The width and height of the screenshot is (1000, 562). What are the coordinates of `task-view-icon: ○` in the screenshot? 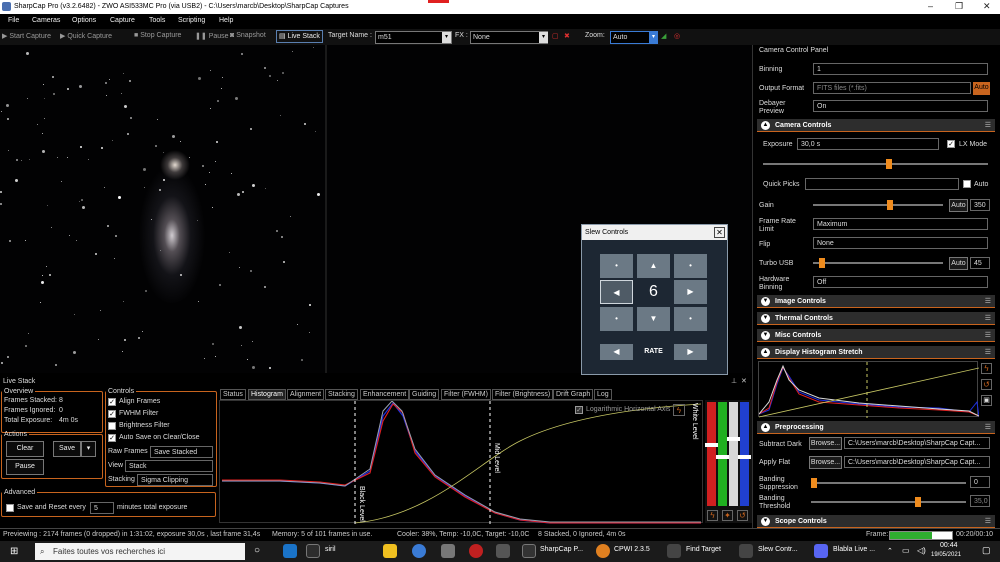 It's located at (257, 550).